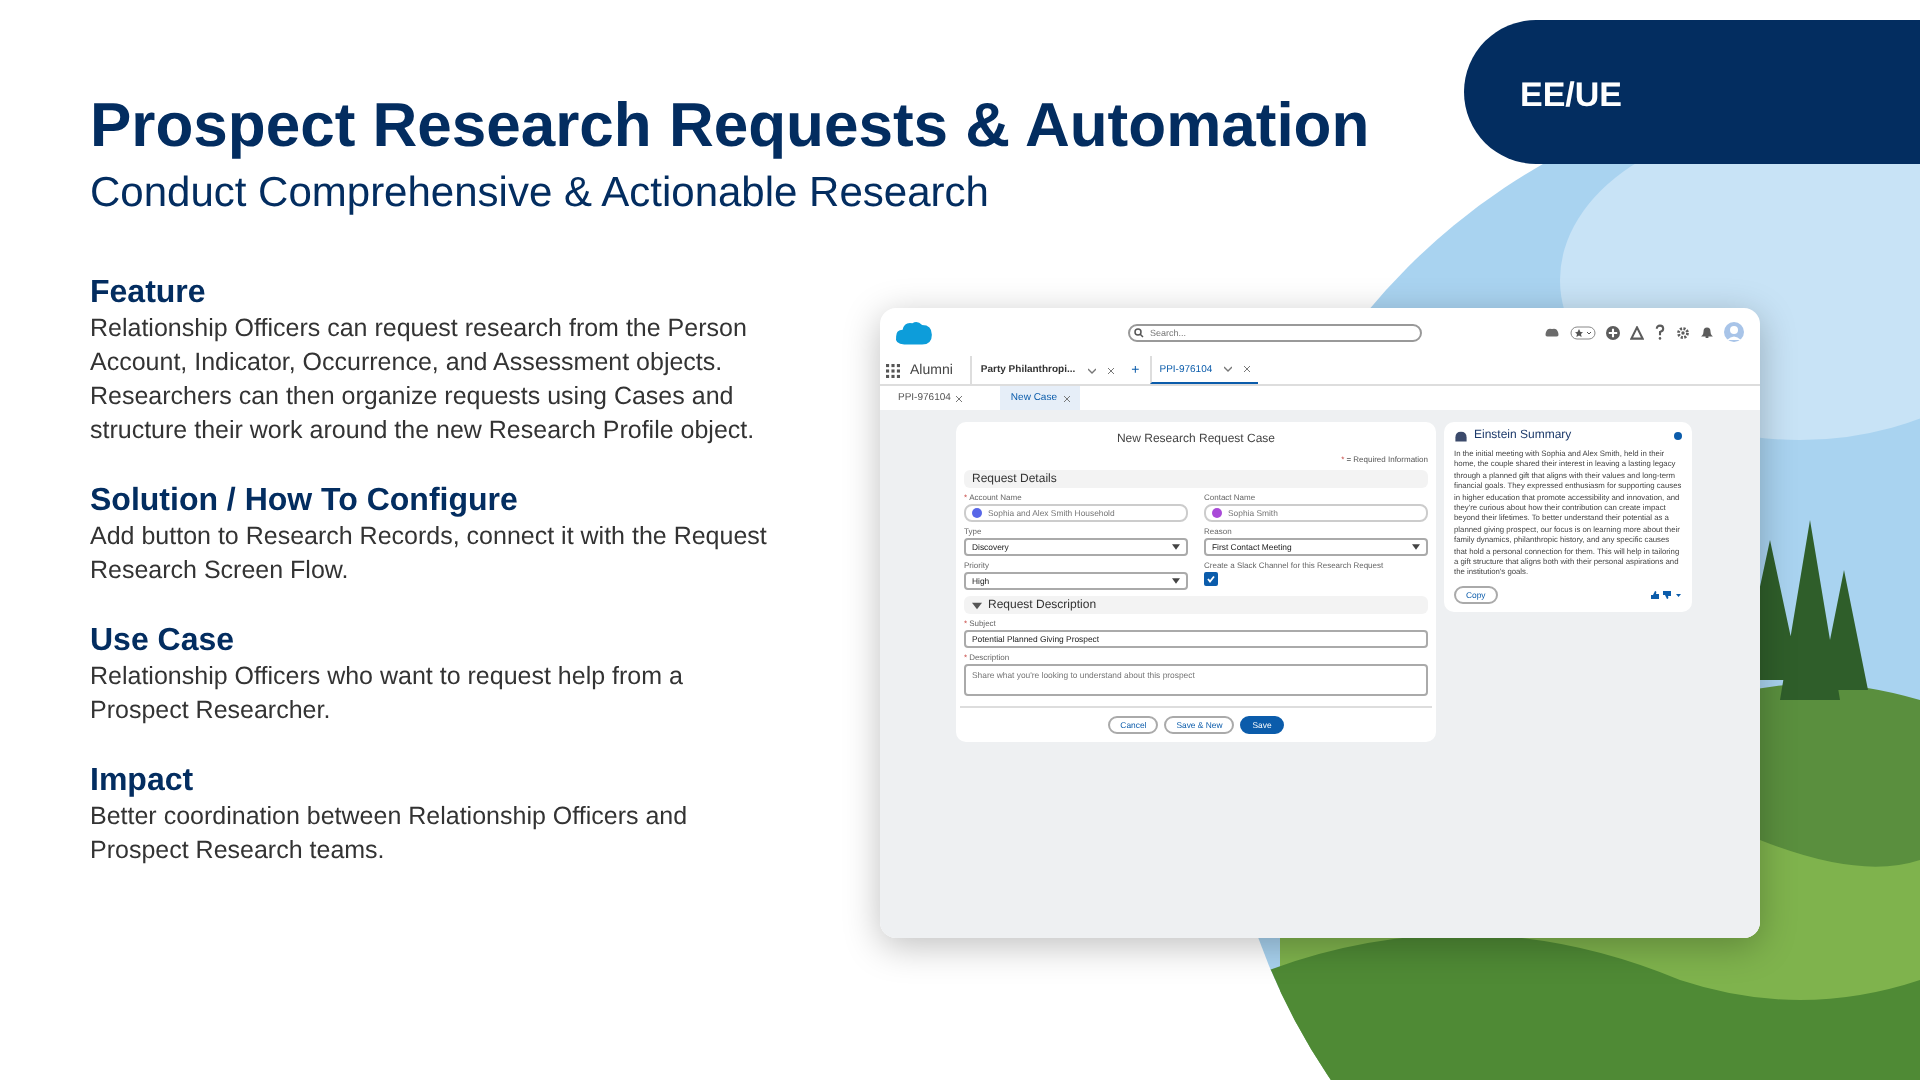 This screenshot has width=1920, height=1080. Describe the element at coordinates (1660, 332) in the screenshot. I see `help-icon` at that location.